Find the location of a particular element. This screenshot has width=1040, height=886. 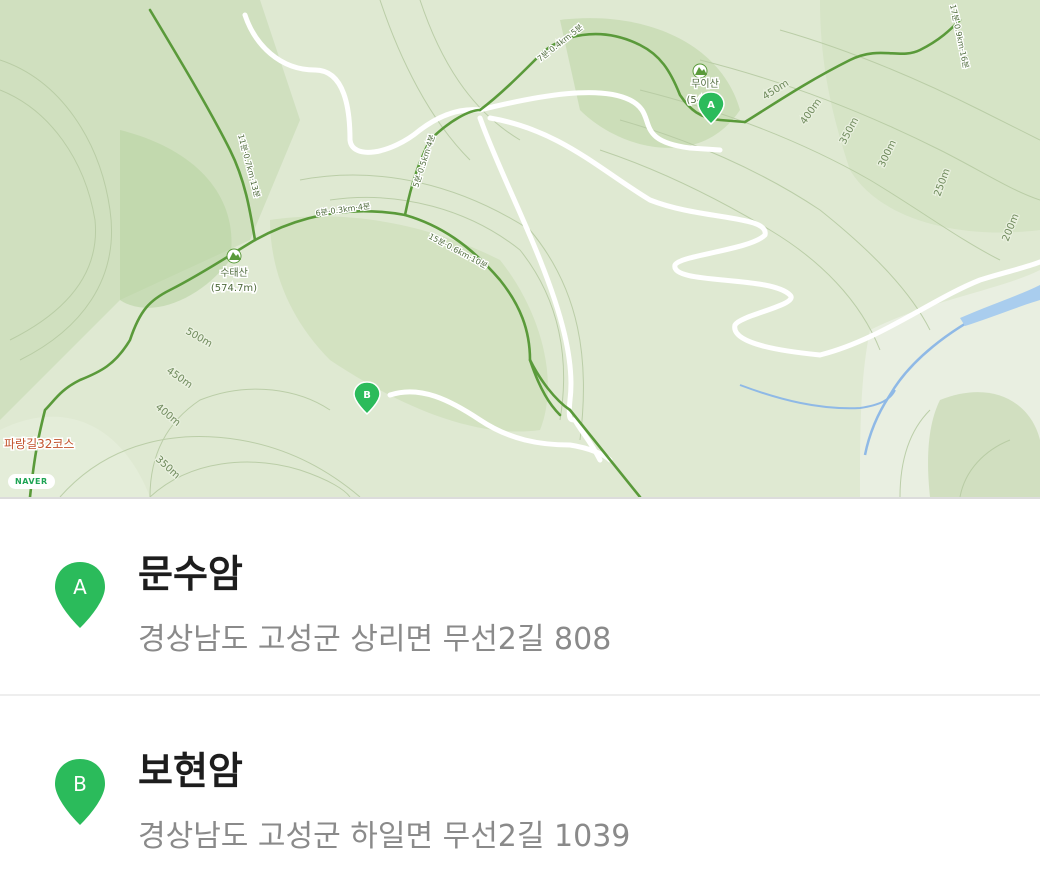

location-pin-icon: B is located at coordinates (80, 792).